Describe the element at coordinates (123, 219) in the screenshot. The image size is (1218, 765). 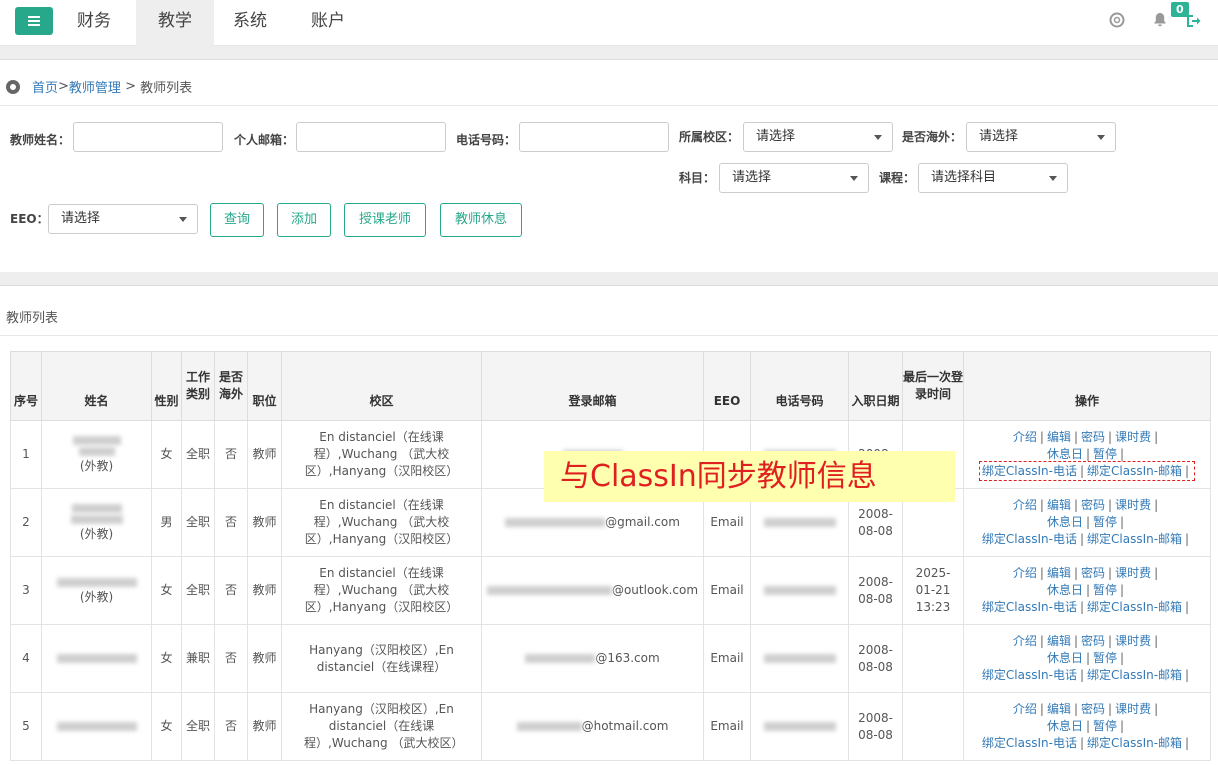
I see `eeo-select: 请选择` at that location.